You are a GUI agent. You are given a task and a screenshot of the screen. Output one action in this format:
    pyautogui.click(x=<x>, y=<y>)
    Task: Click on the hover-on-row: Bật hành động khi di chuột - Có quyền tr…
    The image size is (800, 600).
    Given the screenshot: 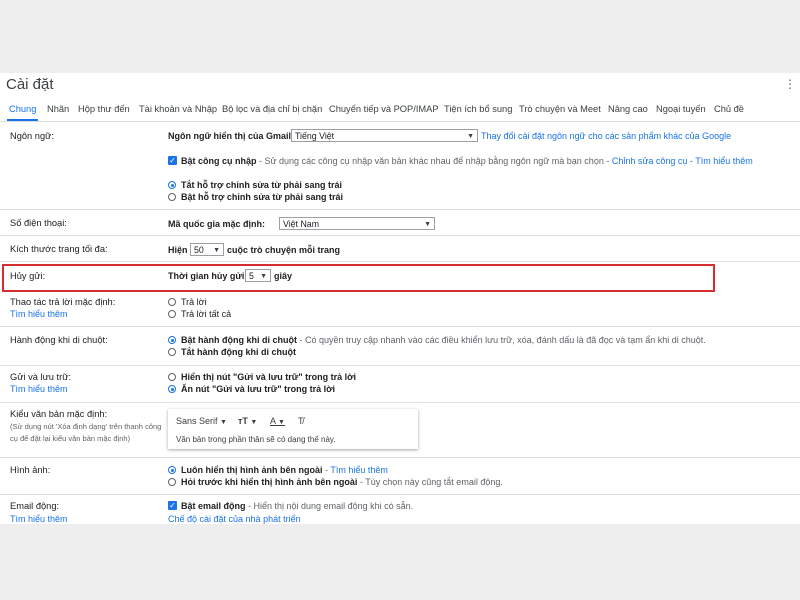 What is the action you would take?
    pyautogui.click(x=443, y=340)
    